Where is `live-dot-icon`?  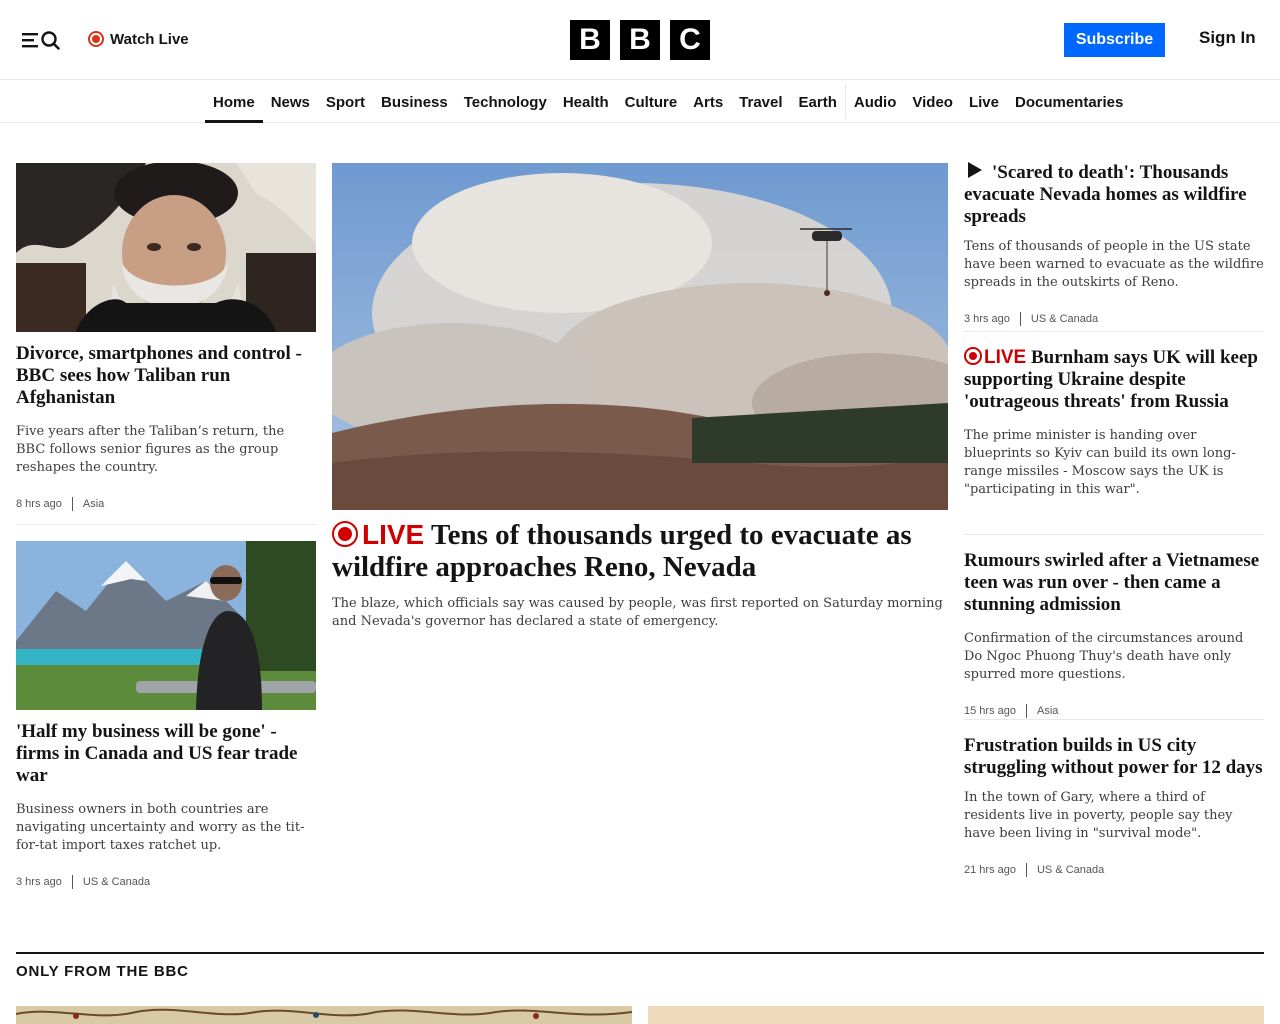
live-dot-icon is located at coordinates (96, 39).